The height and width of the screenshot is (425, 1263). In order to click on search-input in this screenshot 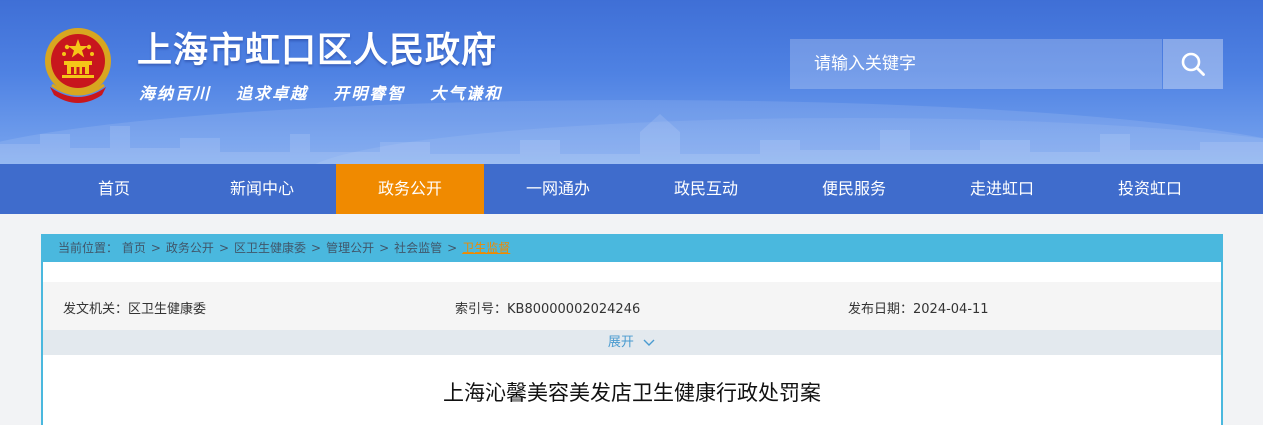, I will do `click(976, 64)`.